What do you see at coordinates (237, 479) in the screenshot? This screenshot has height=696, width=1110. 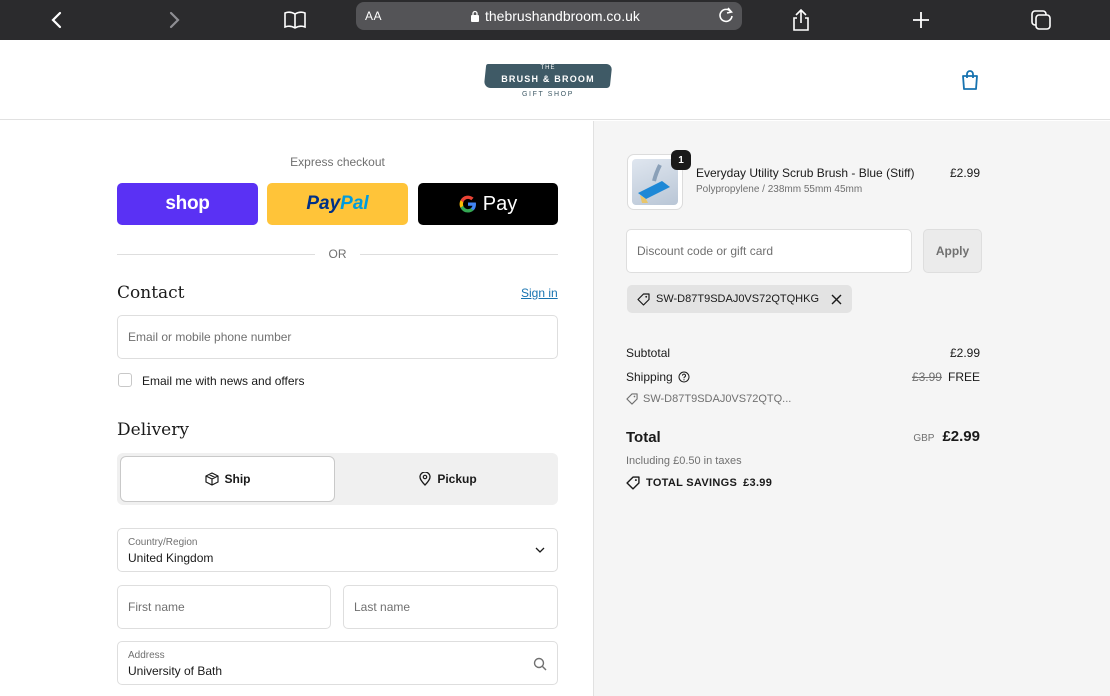 I see `tab-ship-label: Ship` at bounding box center [237, 479].